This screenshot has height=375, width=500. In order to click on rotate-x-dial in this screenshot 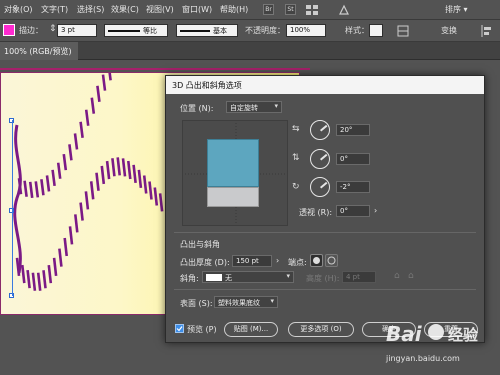, I will do `click(320, 130)`.